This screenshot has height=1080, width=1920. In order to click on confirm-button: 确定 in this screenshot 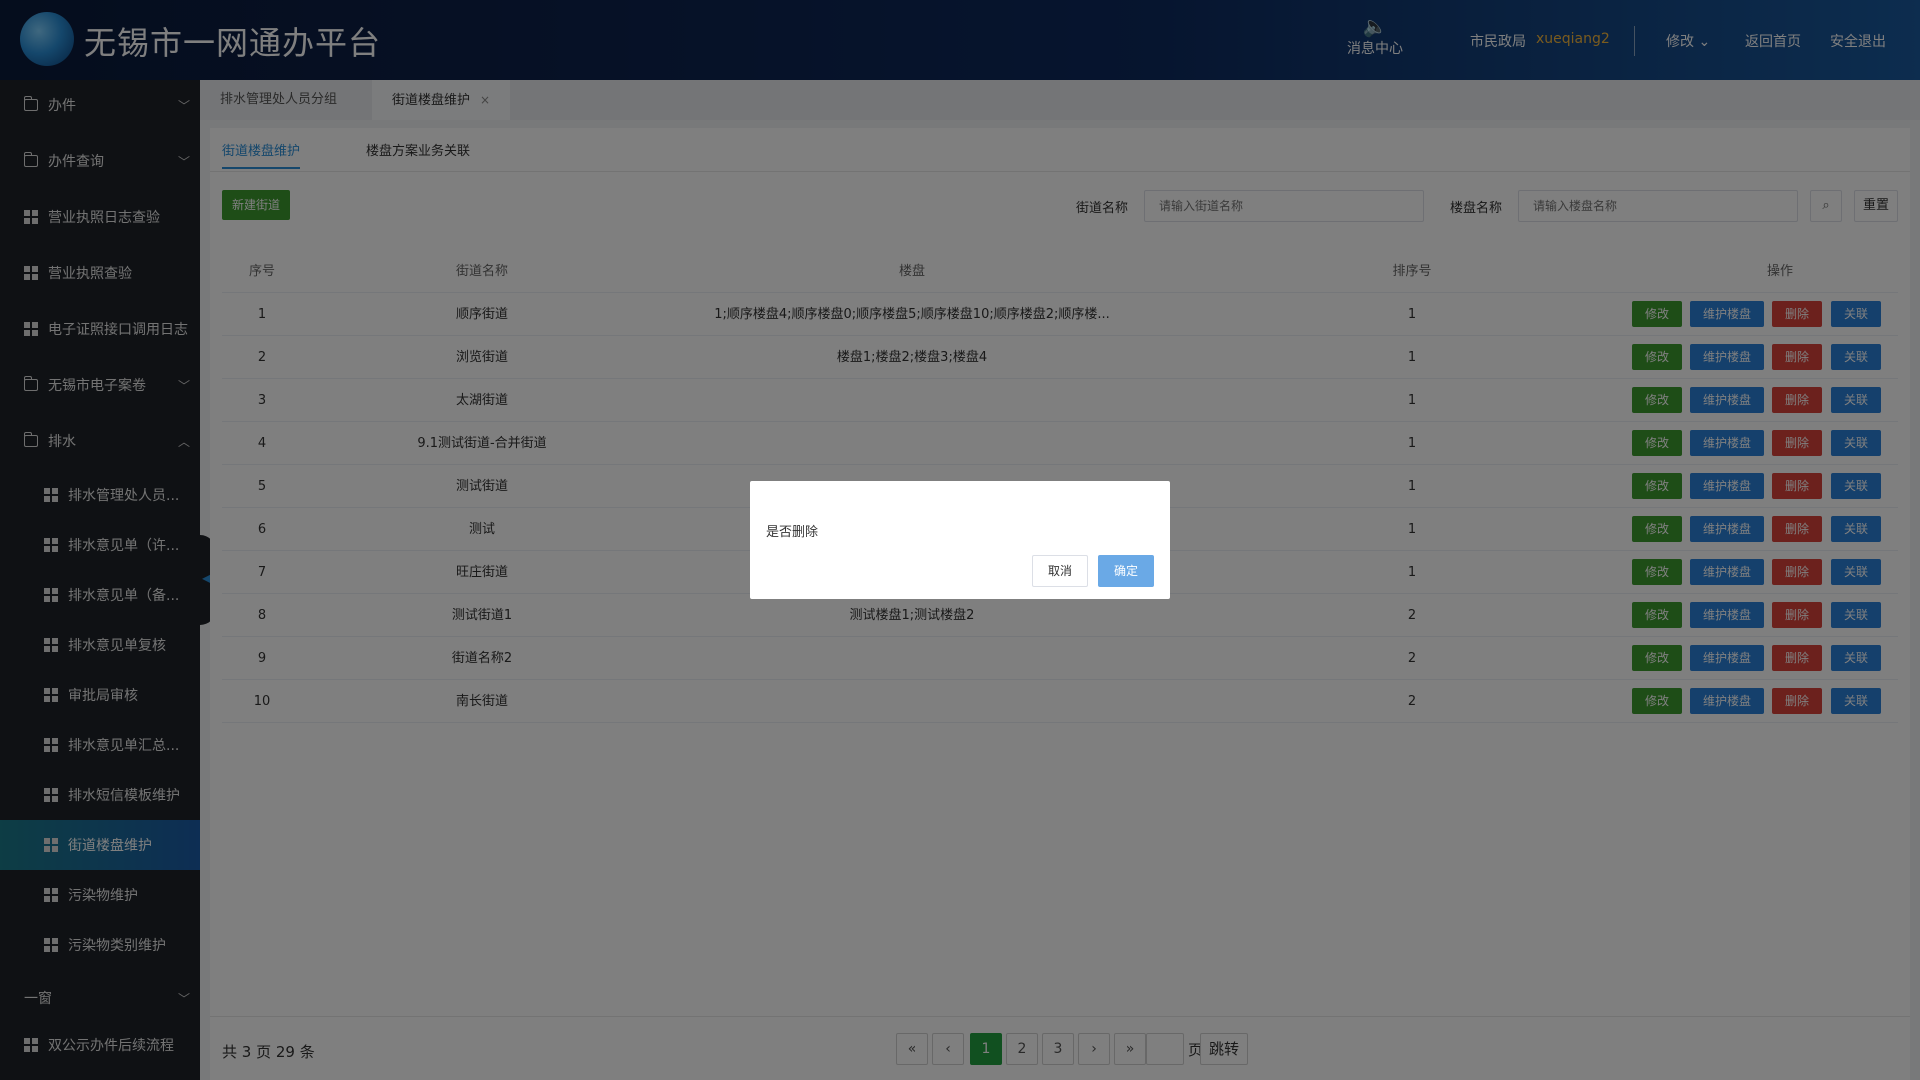, I will do `click(1126, 571)`.